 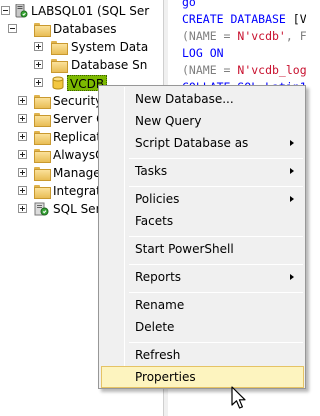 I want to click on menu-item-start-powershell: Start PowerShell, so click(x=202, y=249).